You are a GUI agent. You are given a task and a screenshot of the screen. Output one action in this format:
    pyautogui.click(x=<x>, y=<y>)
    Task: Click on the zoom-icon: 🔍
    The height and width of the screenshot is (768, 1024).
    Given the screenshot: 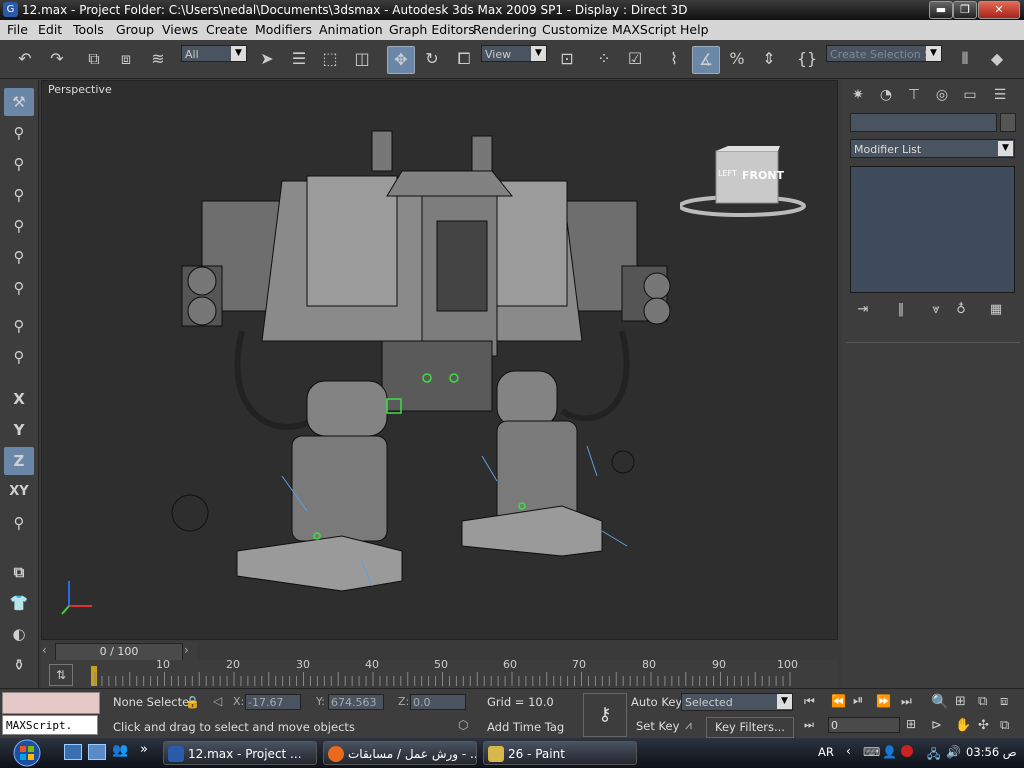 What is the action you would take?
    pyautogui.click(x=939, y=702)
    